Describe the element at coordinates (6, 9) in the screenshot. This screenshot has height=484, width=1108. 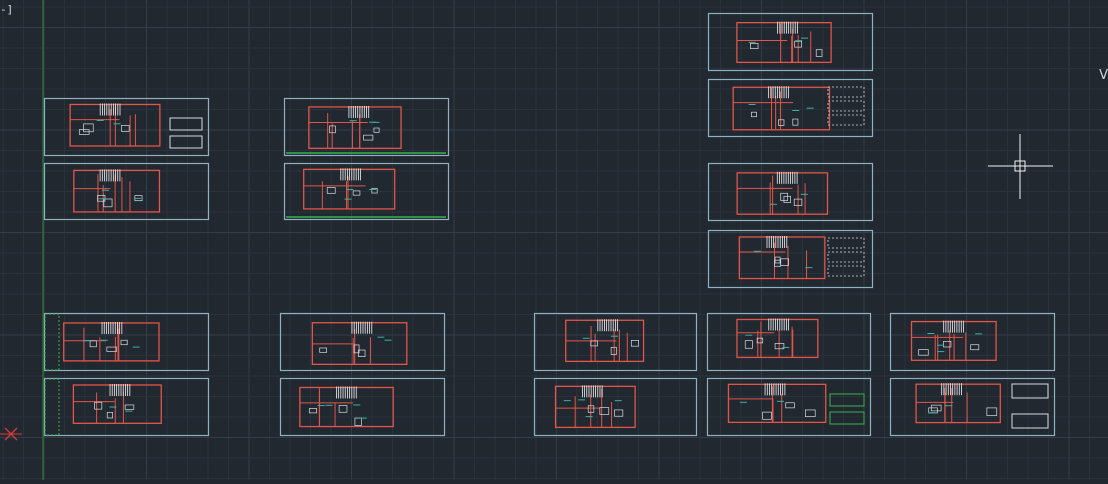
I see `viewport-controls-label: -]` at that location.